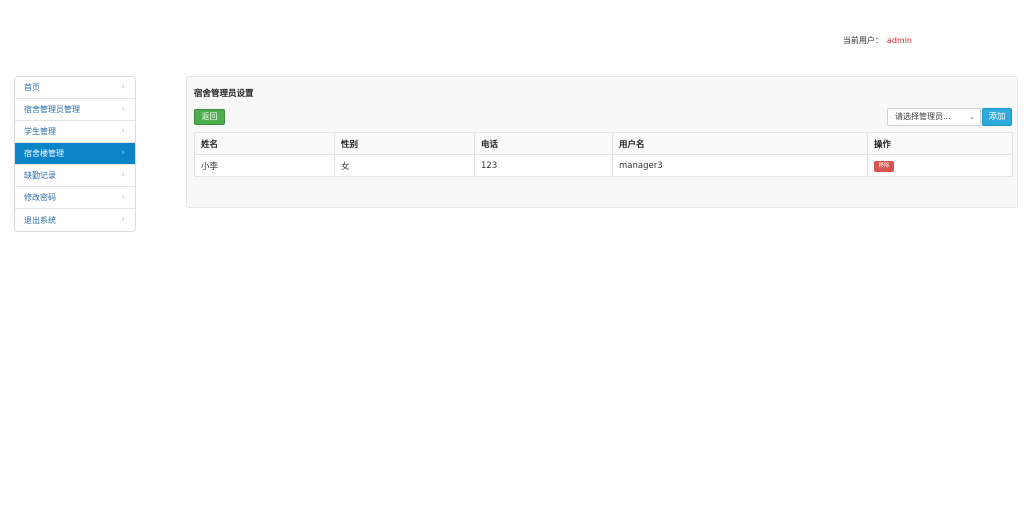  What do you see at coordinates (884, 166) in the screenshot?
I see `remove-button: 移除` at bounding box center [884, 166].